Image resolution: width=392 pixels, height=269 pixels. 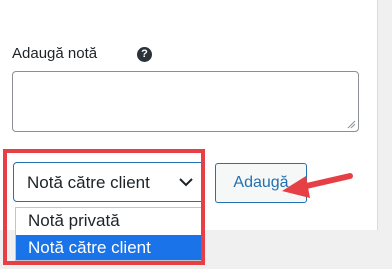 I want to click on question-mark-icon: ?, so click(x=144, y=54).